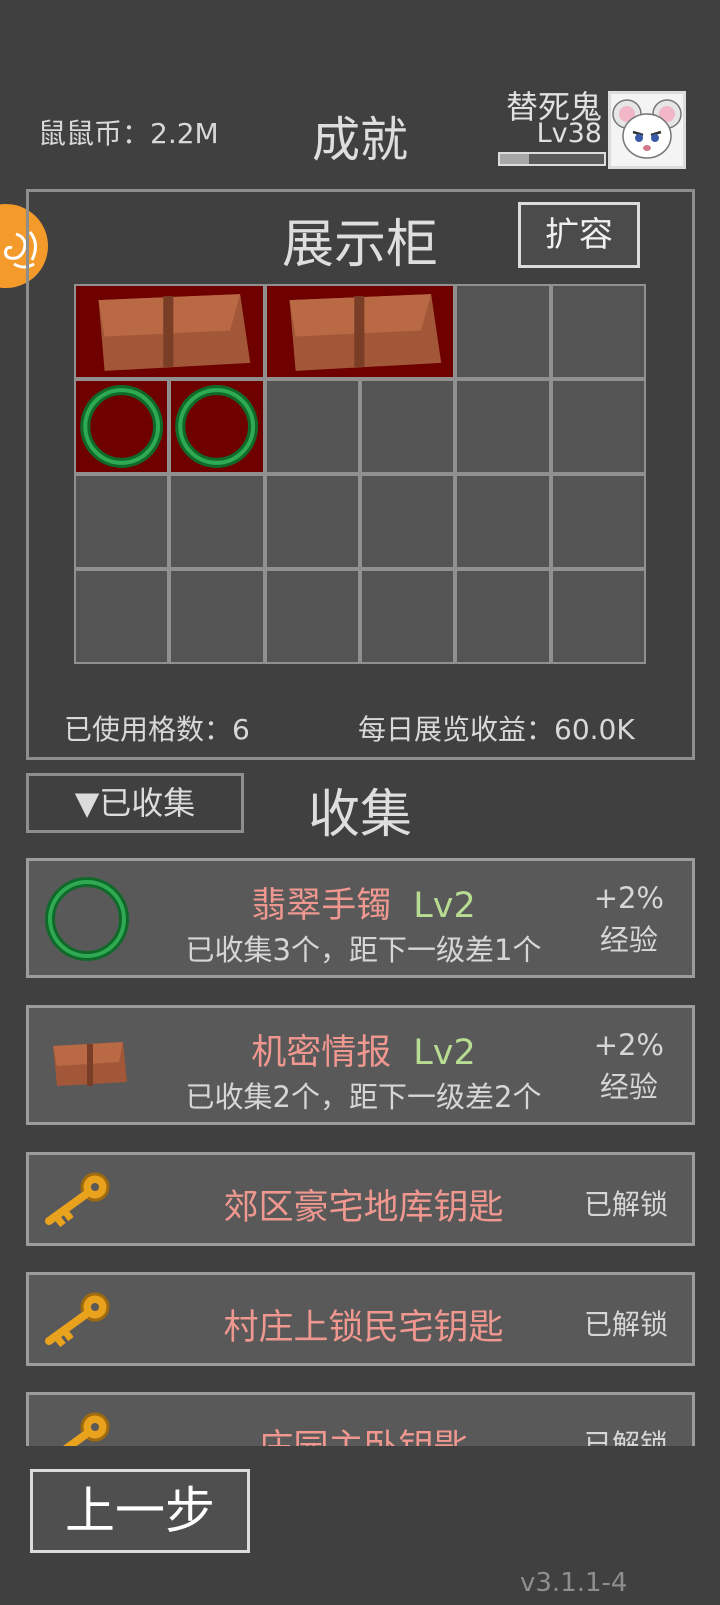 The width and height of the screenshot is (720, 1605). What do you see at coordinates (140, 1511) in the screenshot?
I see `back-button: 上一步` at bounding box center [140, 1511].